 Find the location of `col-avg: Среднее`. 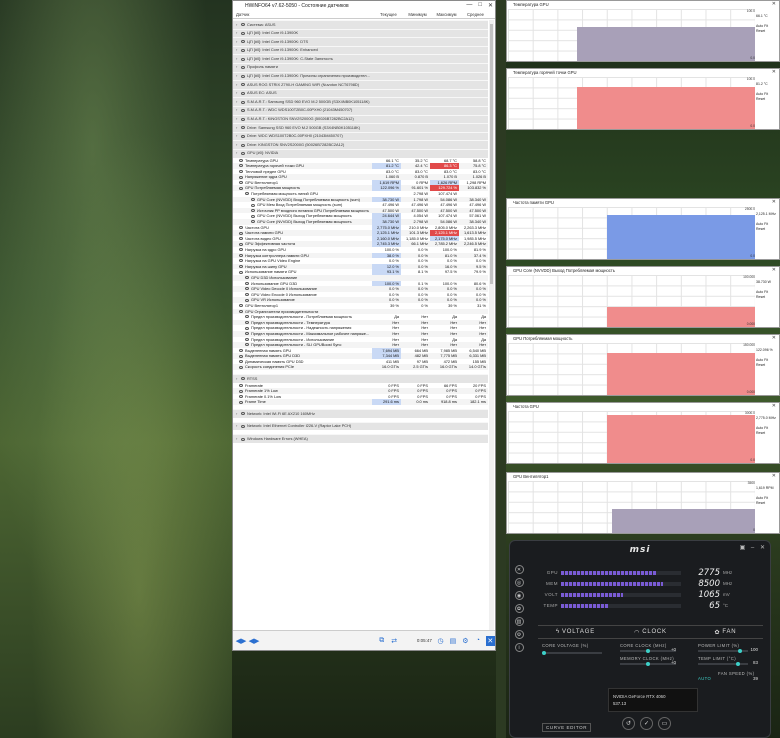

col-avg: Среднее is located at coordinates (475, 14).